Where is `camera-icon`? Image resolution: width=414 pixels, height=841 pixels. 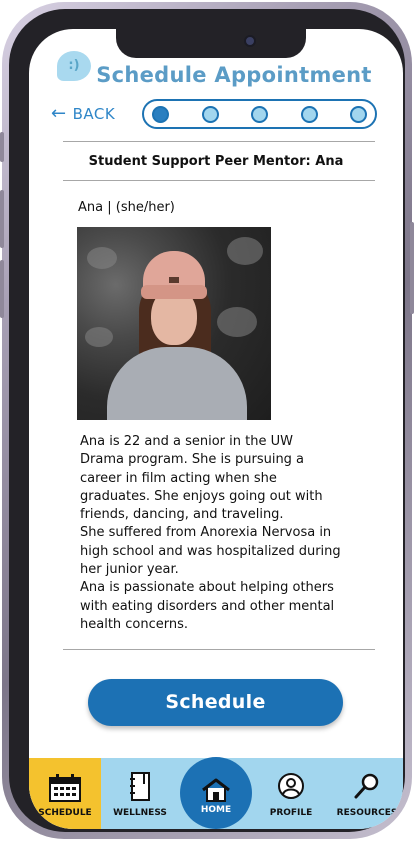 camera-icon is located at coordinates (250, 41).